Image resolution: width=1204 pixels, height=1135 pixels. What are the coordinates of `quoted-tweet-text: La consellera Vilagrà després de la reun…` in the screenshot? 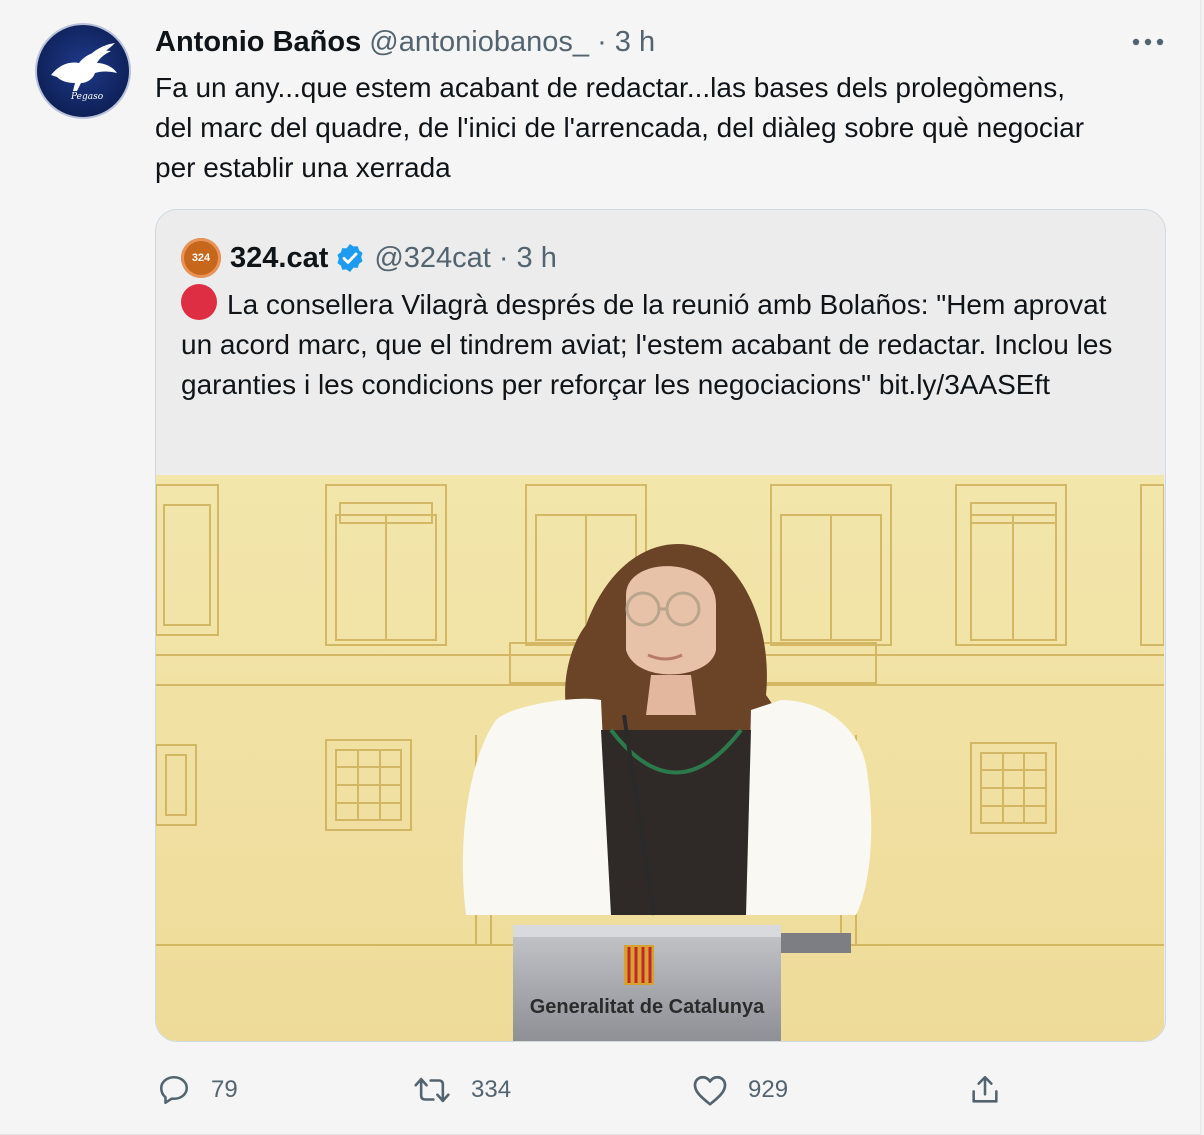 It's located at (656, 344).